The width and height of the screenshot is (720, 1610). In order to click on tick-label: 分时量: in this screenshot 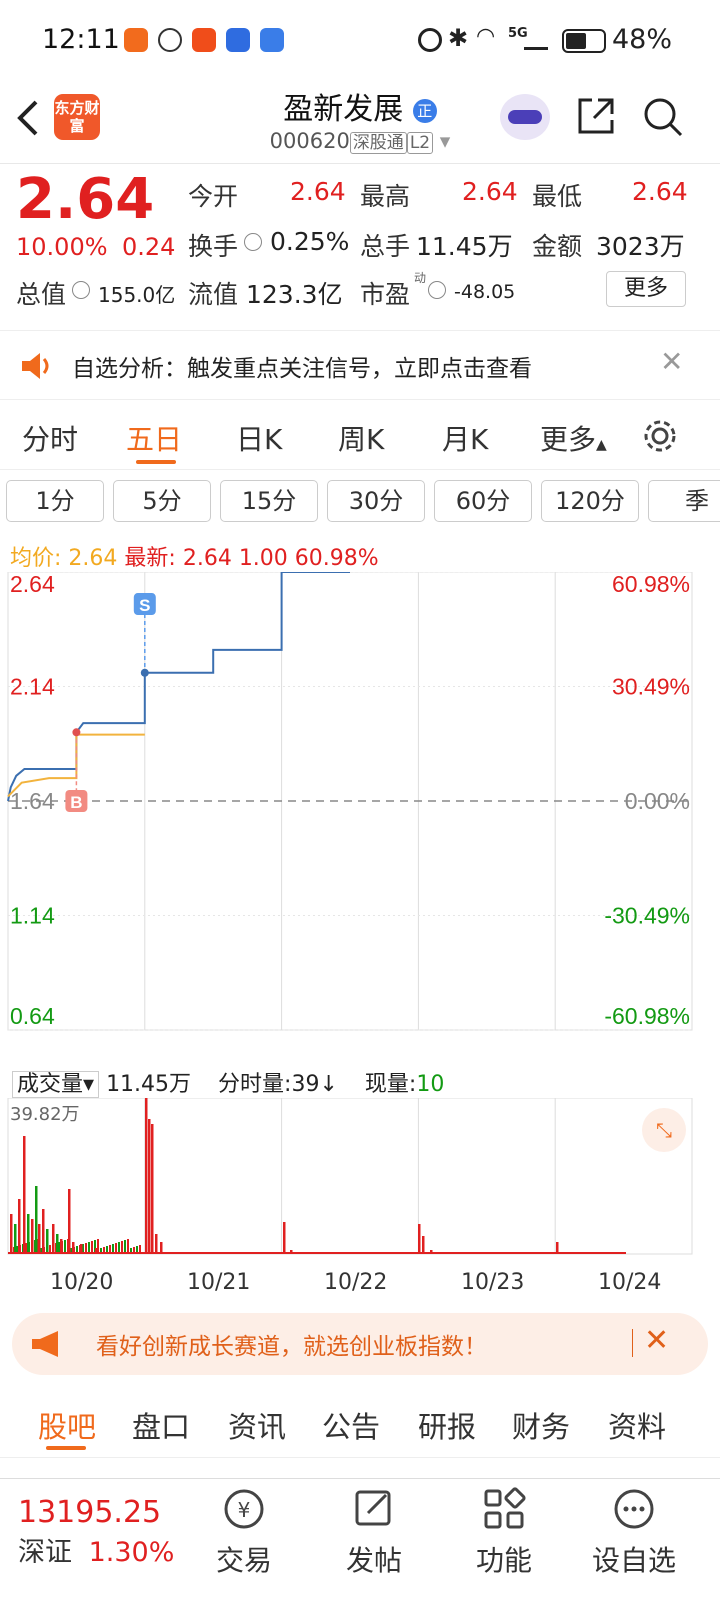, I will do `click(255, 1084)`.